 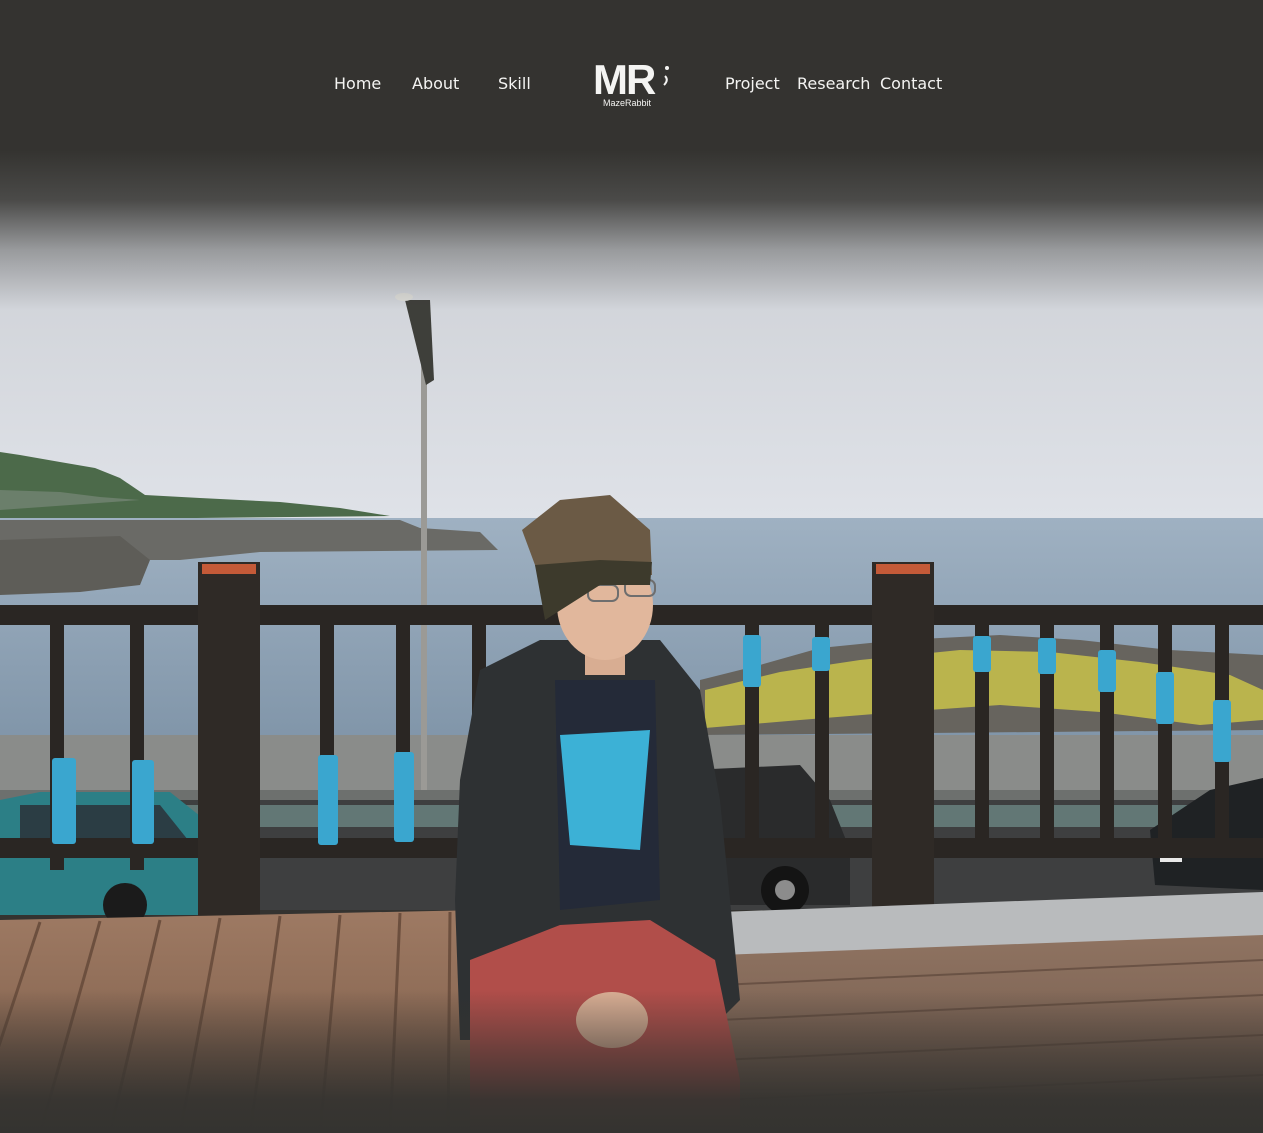 I want to click on nav-research-link: Research, so click(x=833, y=84).